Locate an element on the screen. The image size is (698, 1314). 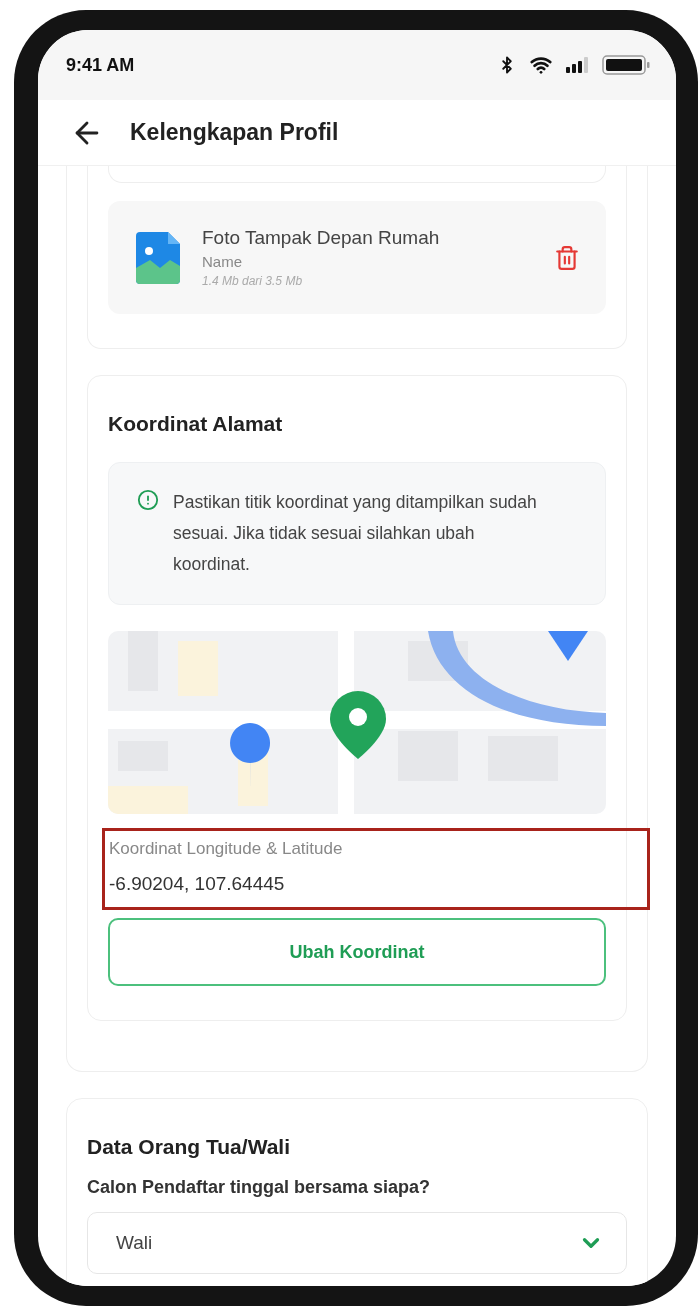
battery-icon is located at coordinates (626, 65).